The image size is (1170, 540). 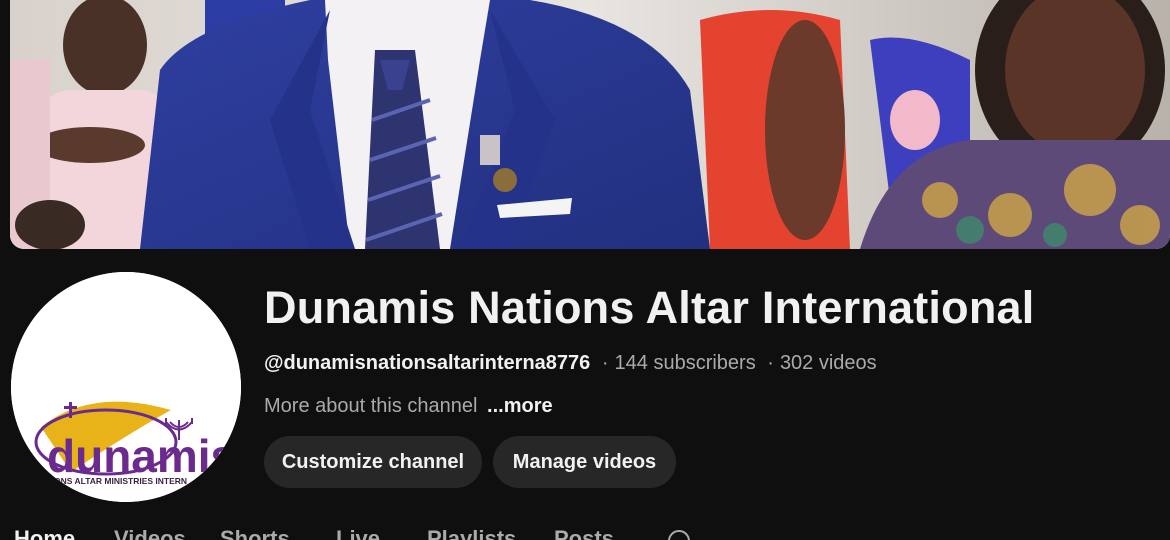 I want to click on logo-word: dunamis, so click(x=141, y=456).